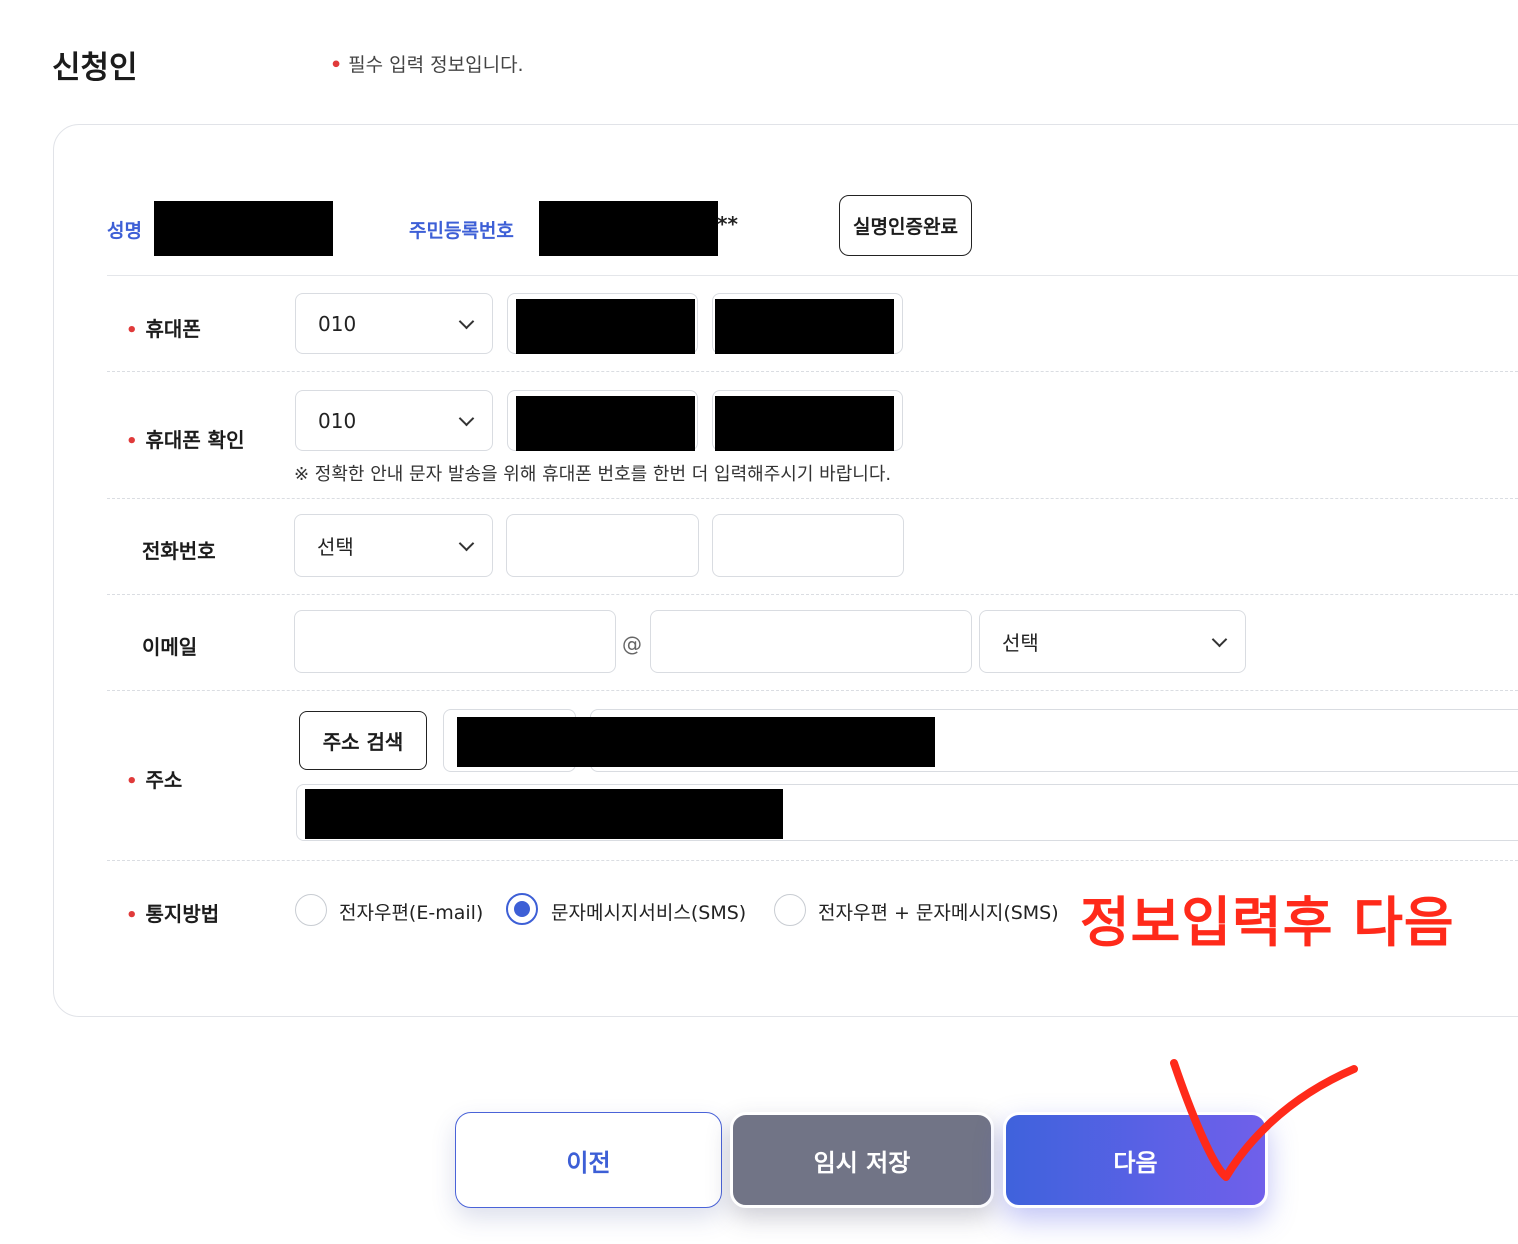 The width and height of the screenshot is (1518, 1244). I want to click on phone-confirm-last-redacted, so click(804, 423).